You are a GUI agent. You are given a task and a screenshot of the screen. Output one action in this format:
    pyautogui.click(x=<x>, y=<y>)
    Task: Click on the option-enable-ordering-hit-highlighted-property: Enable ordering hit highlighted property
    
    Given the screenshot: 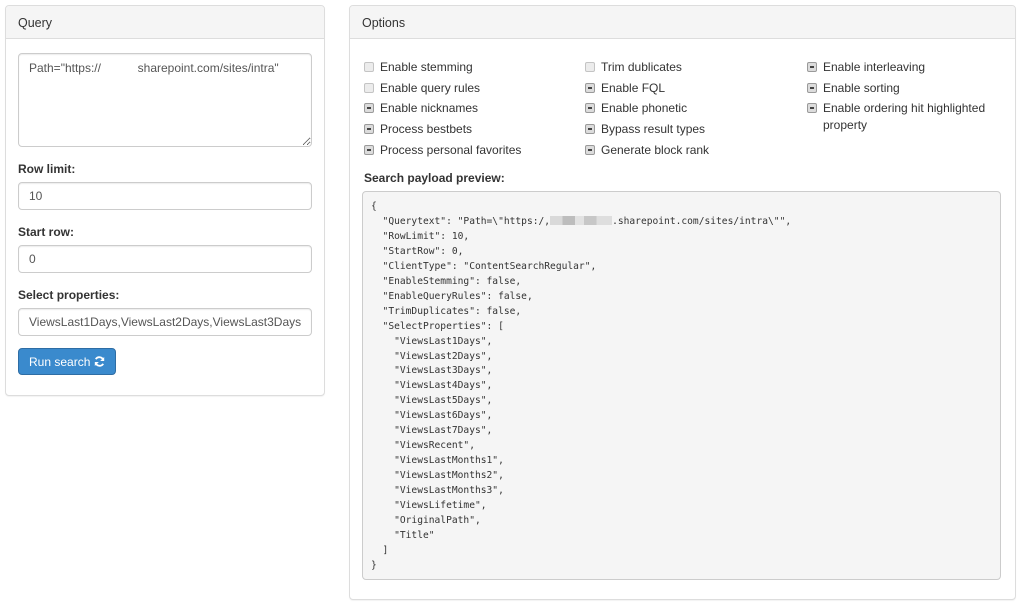 What is the action you would take?
    pyautogui.click(x=914, y=117)
    